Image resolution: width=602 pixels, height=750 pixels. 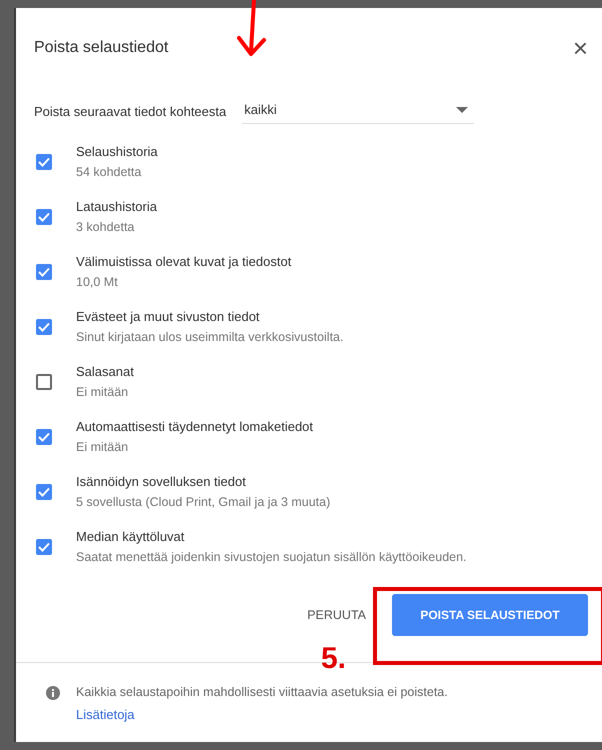 I want to click on item-title: Lataushistoria, so click(x=116, y=206).